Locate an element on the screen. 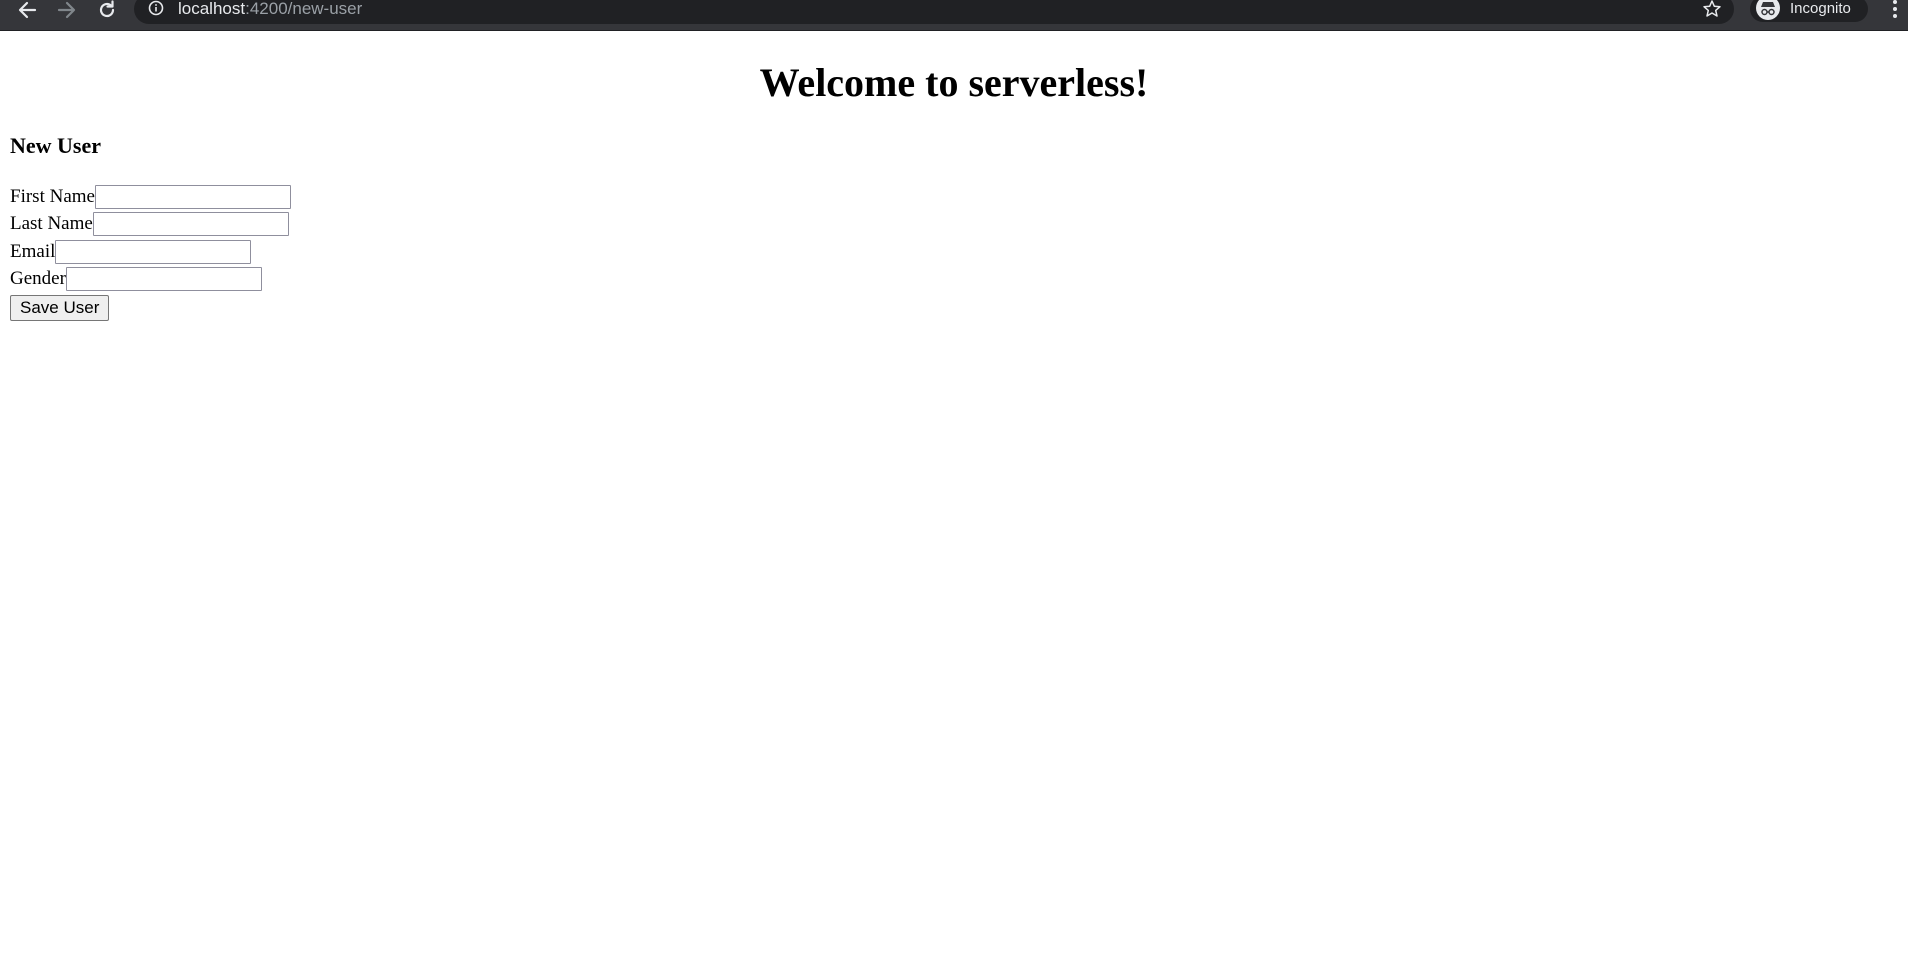 The height and width of the screenshot is (973, 1908). reload-button is located at coordinates (107, 10).